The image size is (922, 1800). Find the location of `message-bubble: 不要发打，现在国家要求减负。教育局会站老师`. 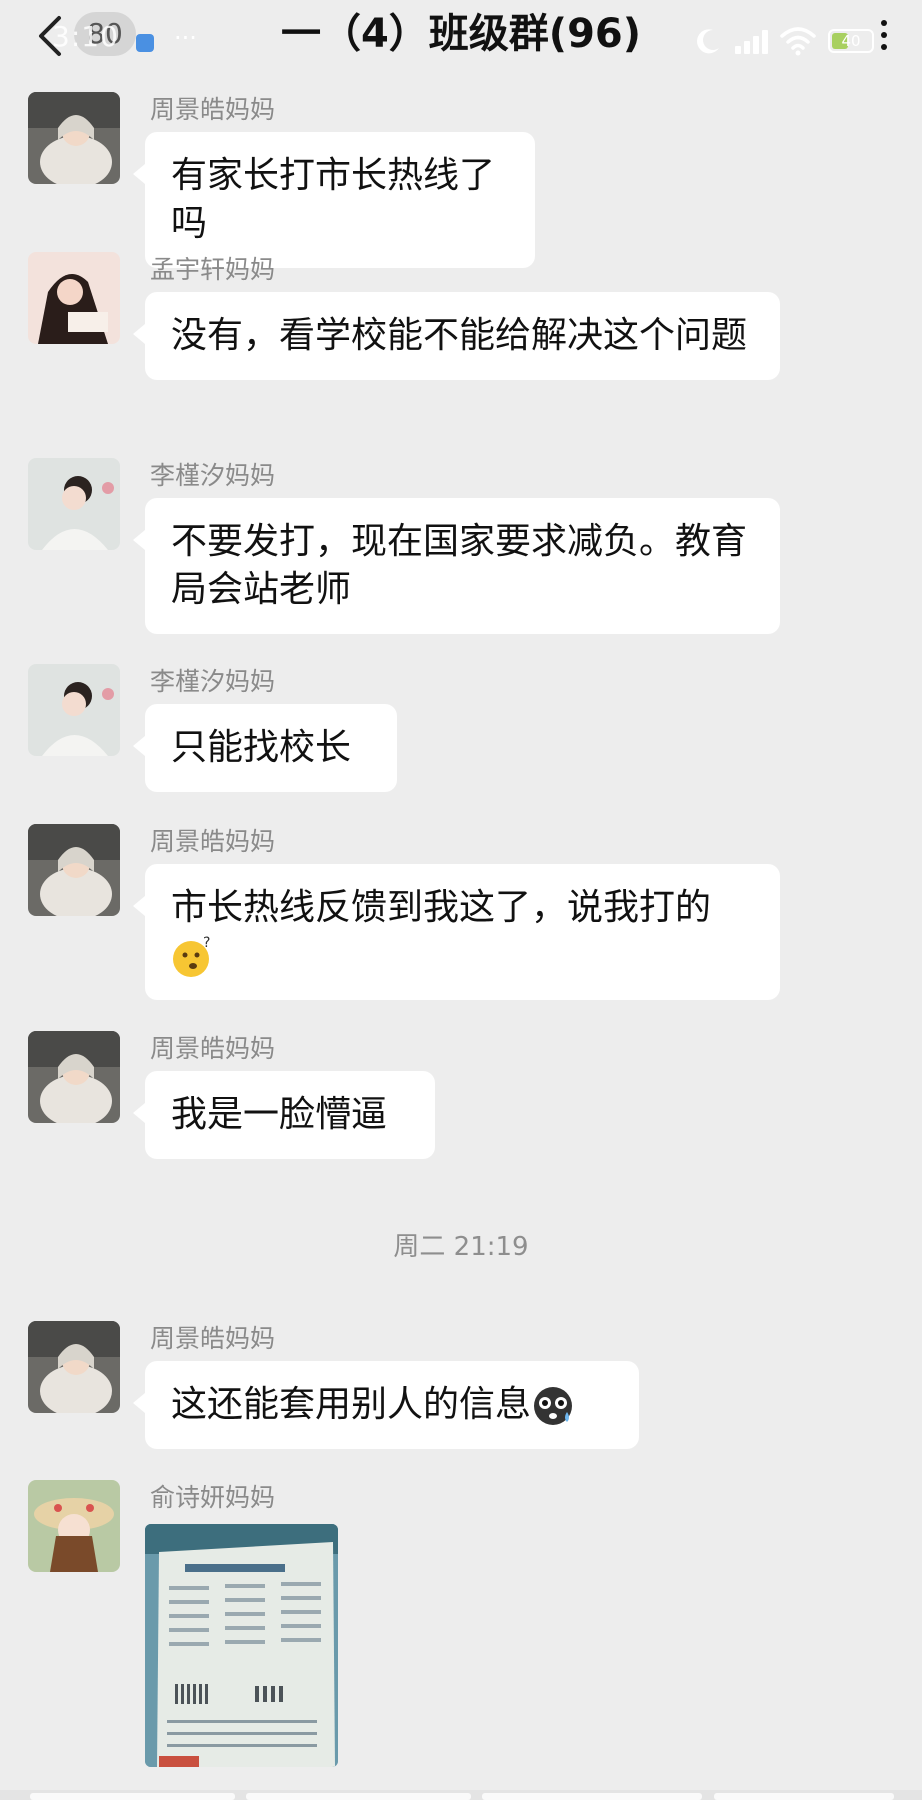

message-bubble: 不要发打，现在国家要求减负。教育局会站老师 is located at coordinates (456, 566).